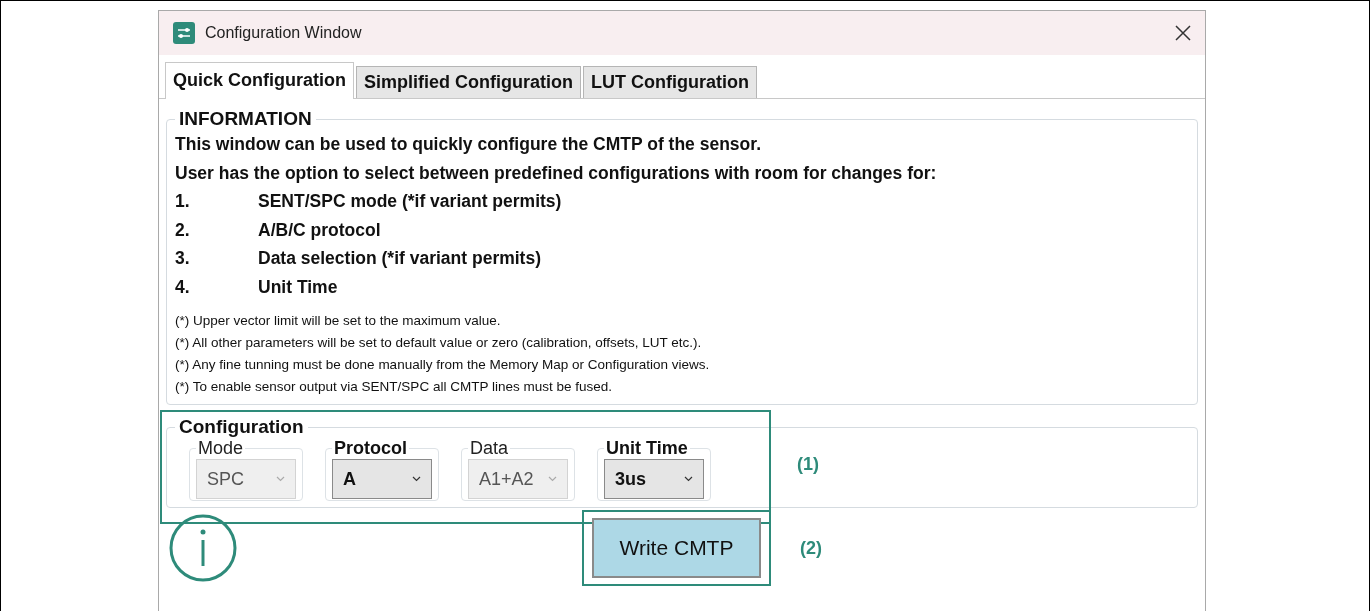 The height and width of the screenshot is (611, 1370). Describe the element at coordinates (203, 548) in the screenshot. I see `info-icon` at that location.